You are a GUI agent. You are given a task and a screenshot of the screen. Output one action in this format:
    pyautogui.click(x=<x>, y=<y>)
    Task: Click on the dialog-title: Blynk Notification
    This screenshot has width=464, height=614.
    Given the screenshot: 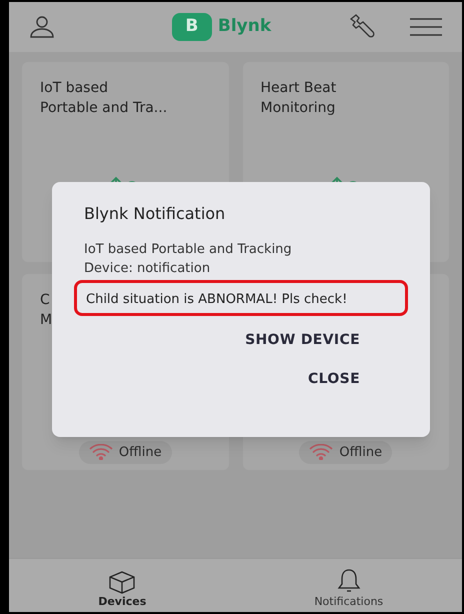 What is the action you would take?
    pyautogui.click(x=154, y=214)
    